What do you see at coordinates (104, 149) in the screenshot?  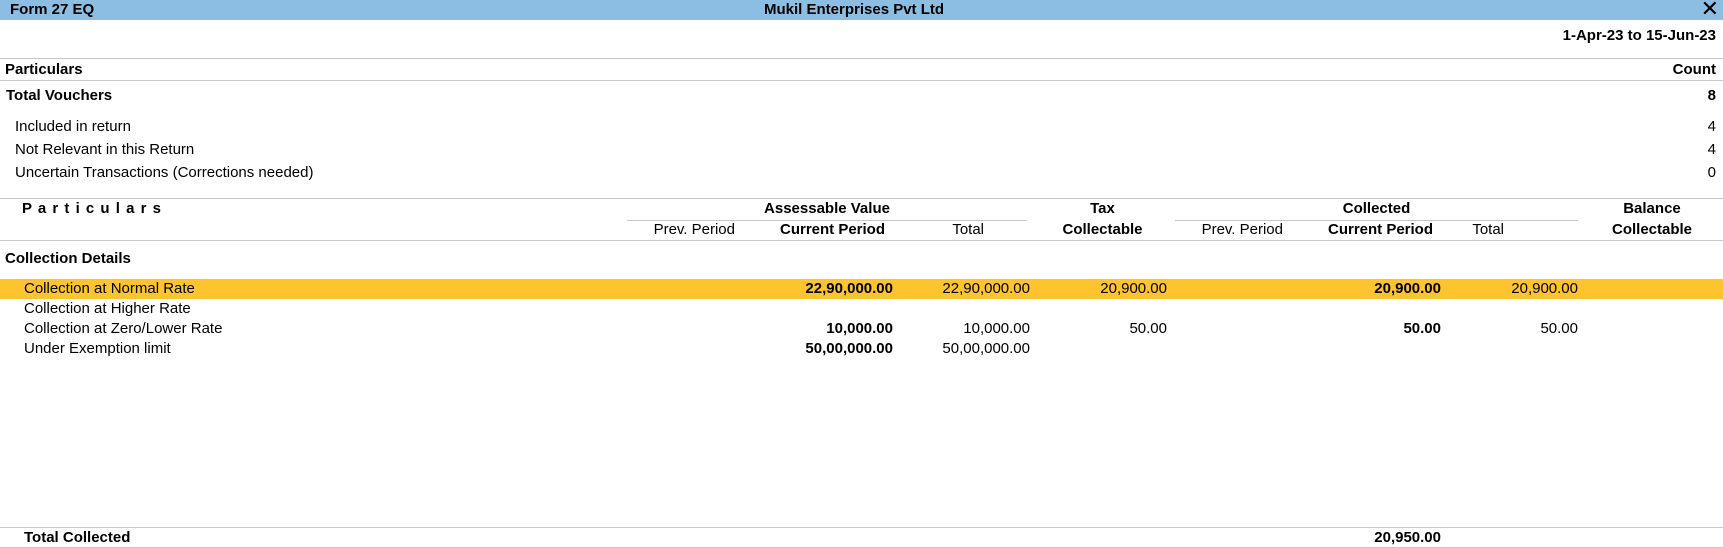 I see `summary-row-not-relevant: Not Relevant in this Return` at bounding box center [104, 149].